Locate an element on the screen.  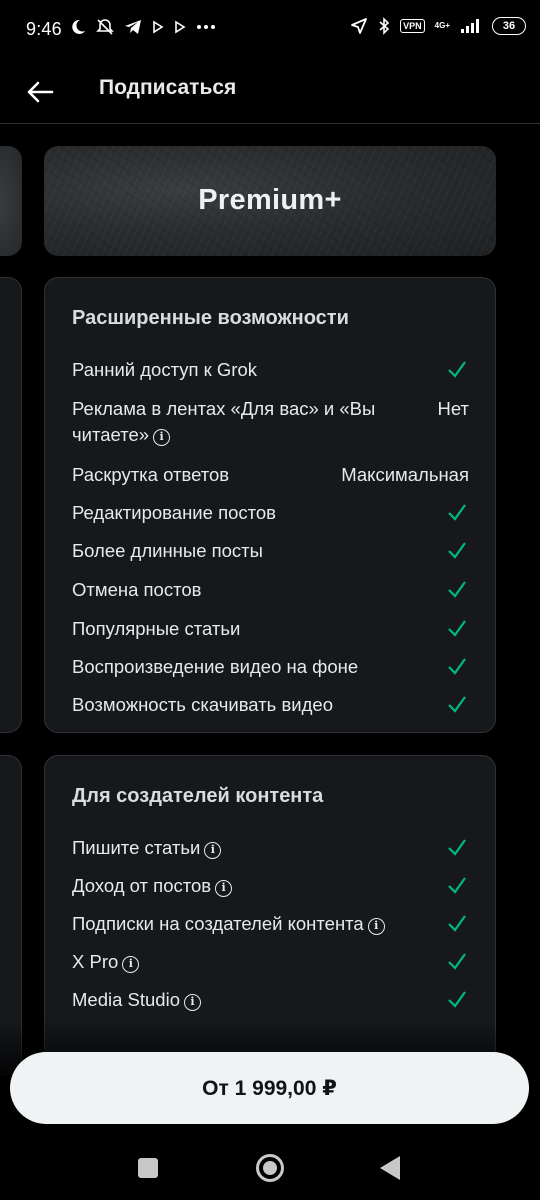
feature-label: Подписки на создателей контента i is located at coordinates (228, 924).